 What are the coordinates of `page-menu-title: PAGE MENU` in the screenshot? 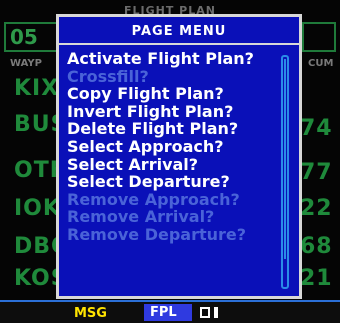 It's located at (179, 31).